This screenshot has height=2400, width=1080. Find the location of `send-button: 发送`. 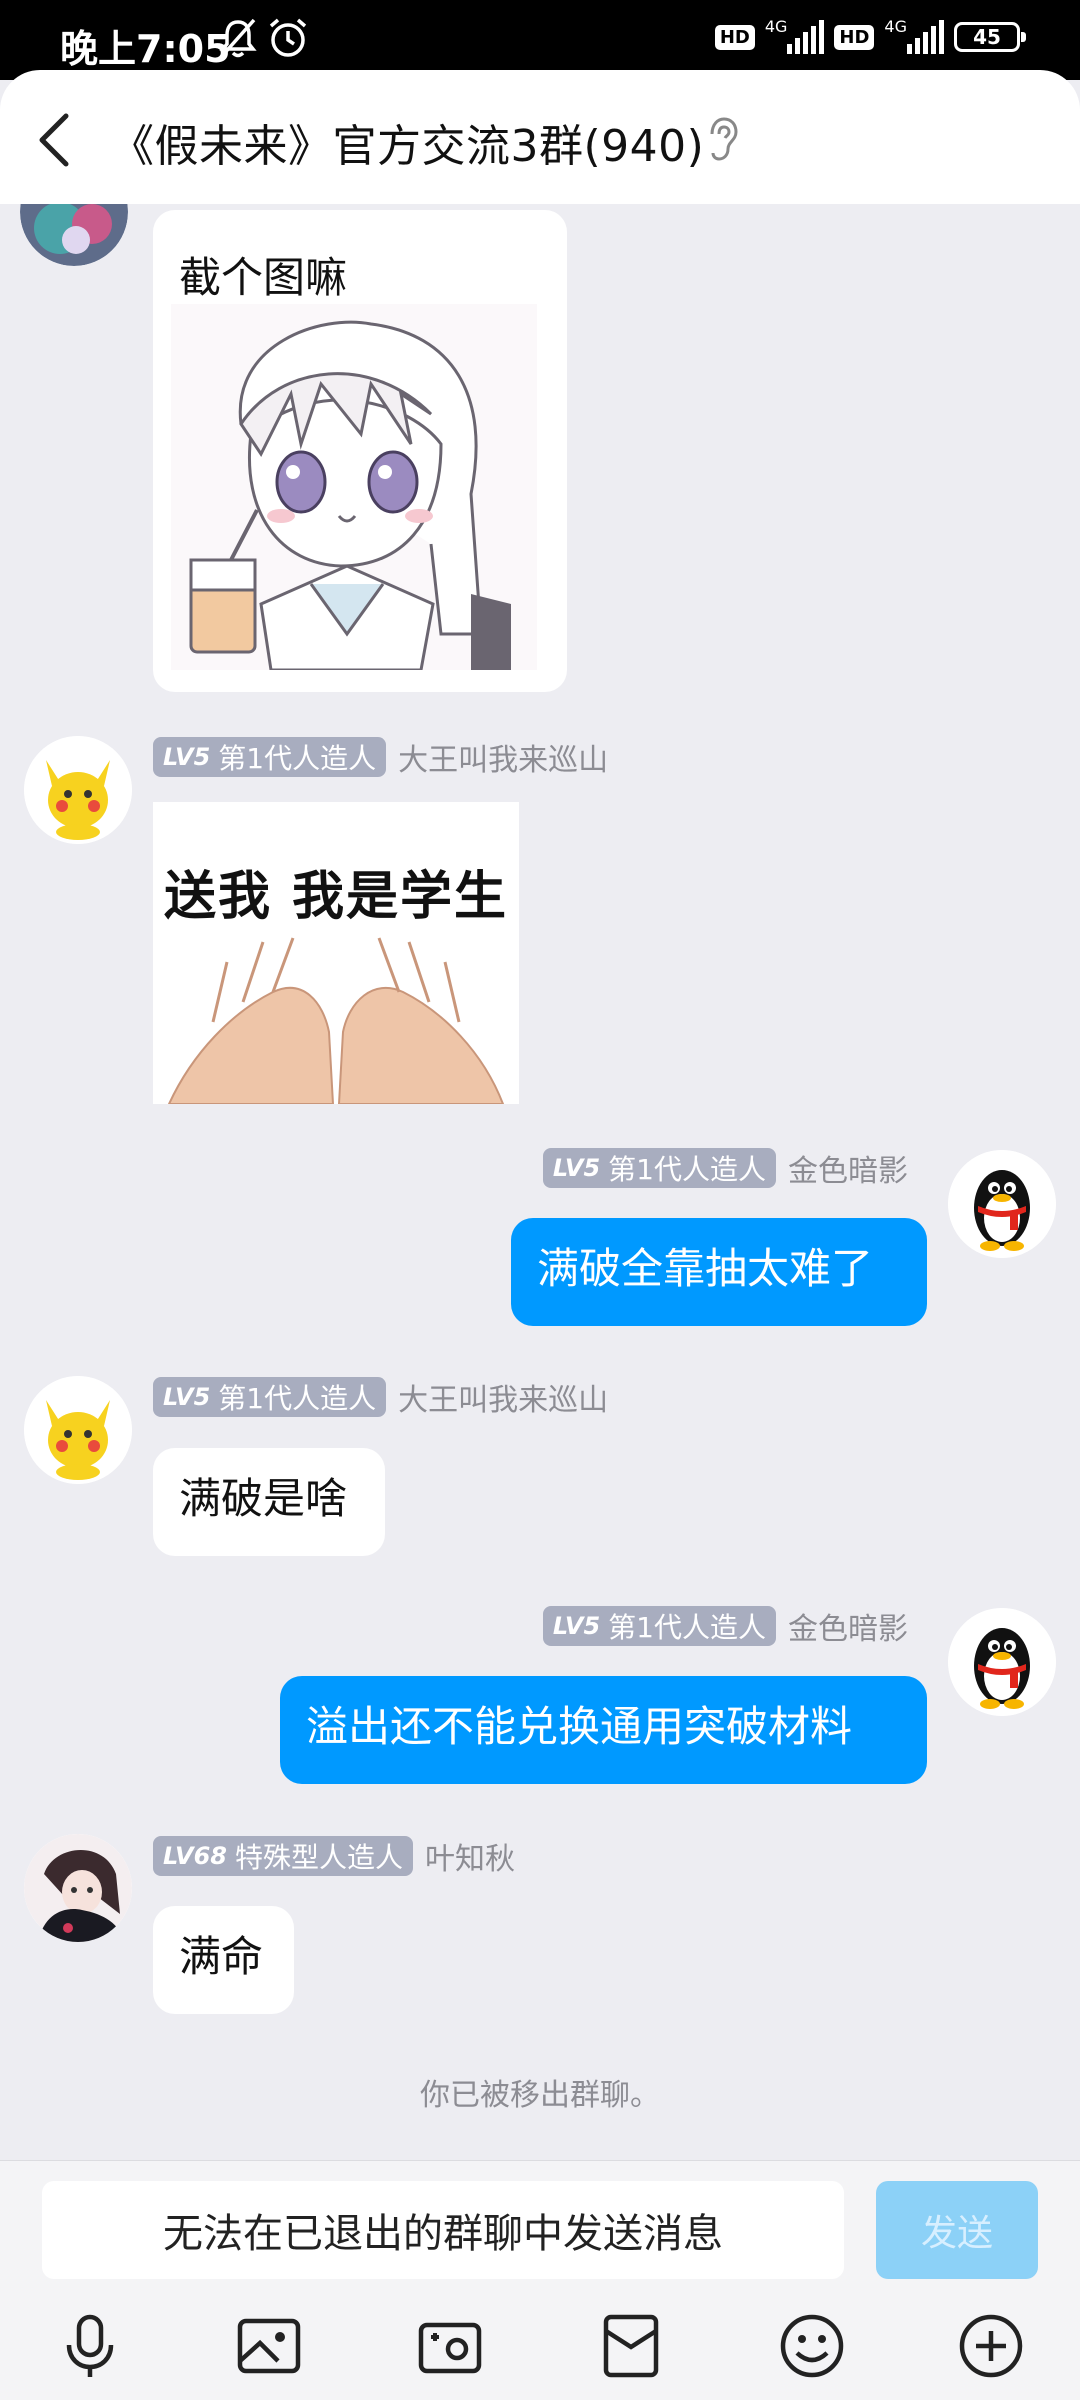

send-button: 发送 is located at coordinates (957, 2230).